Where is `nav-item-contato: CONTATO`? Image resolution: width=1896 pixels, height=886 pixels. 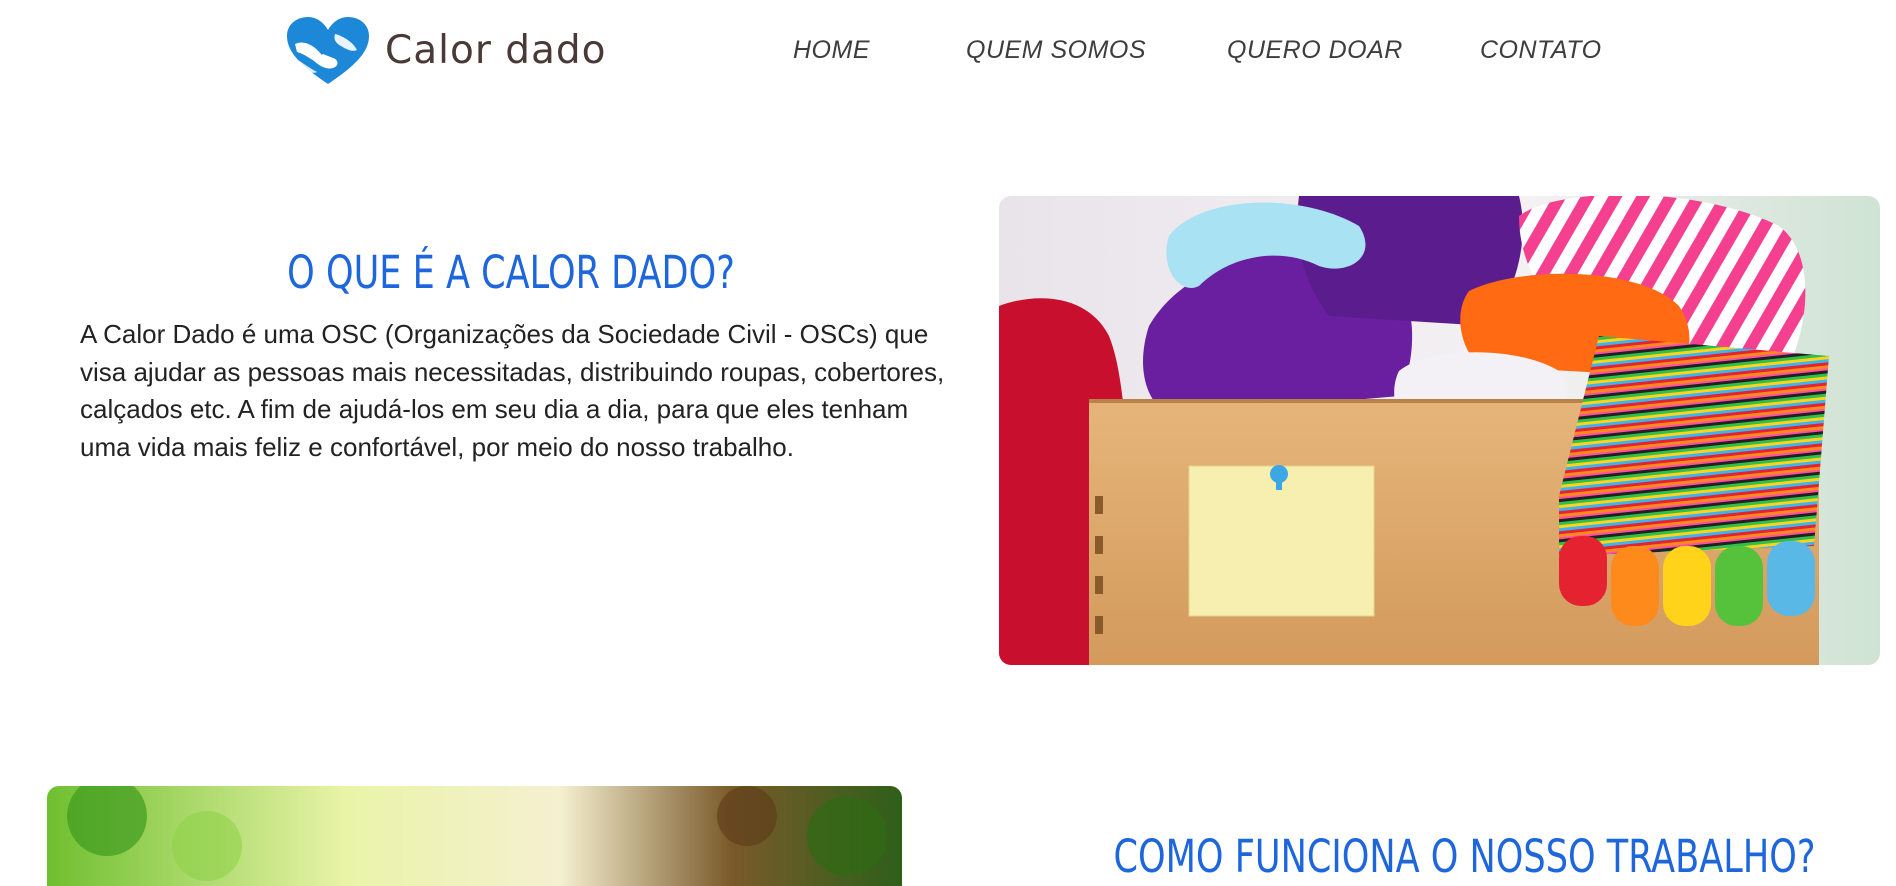 nav-item-contato: CONTATO is located at coordinates (1541, 50).